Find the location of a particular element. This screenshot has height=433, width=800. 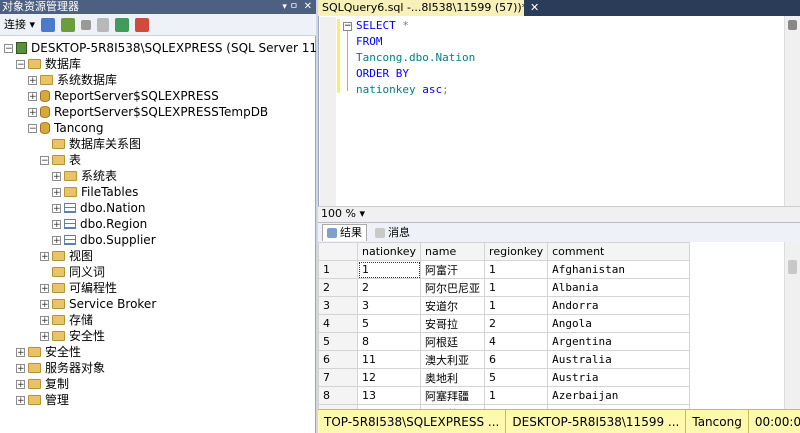

table-cell: 澳大利亚 is located at coordinates (453, 359).